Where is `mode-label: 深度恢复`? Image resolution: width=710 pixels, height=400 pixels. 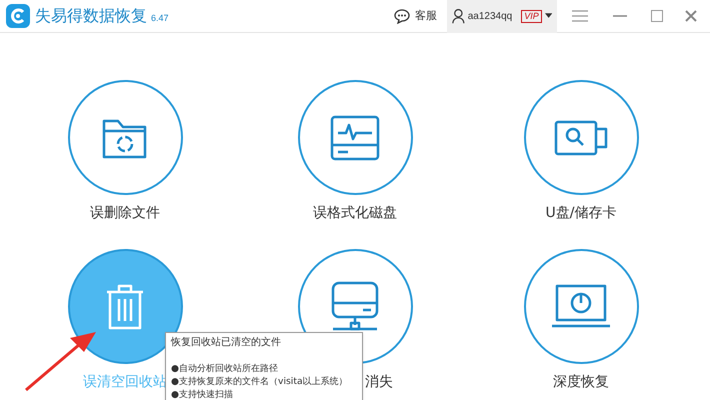 mode-label: 深度恢复 is located at coordinates (581, 382).